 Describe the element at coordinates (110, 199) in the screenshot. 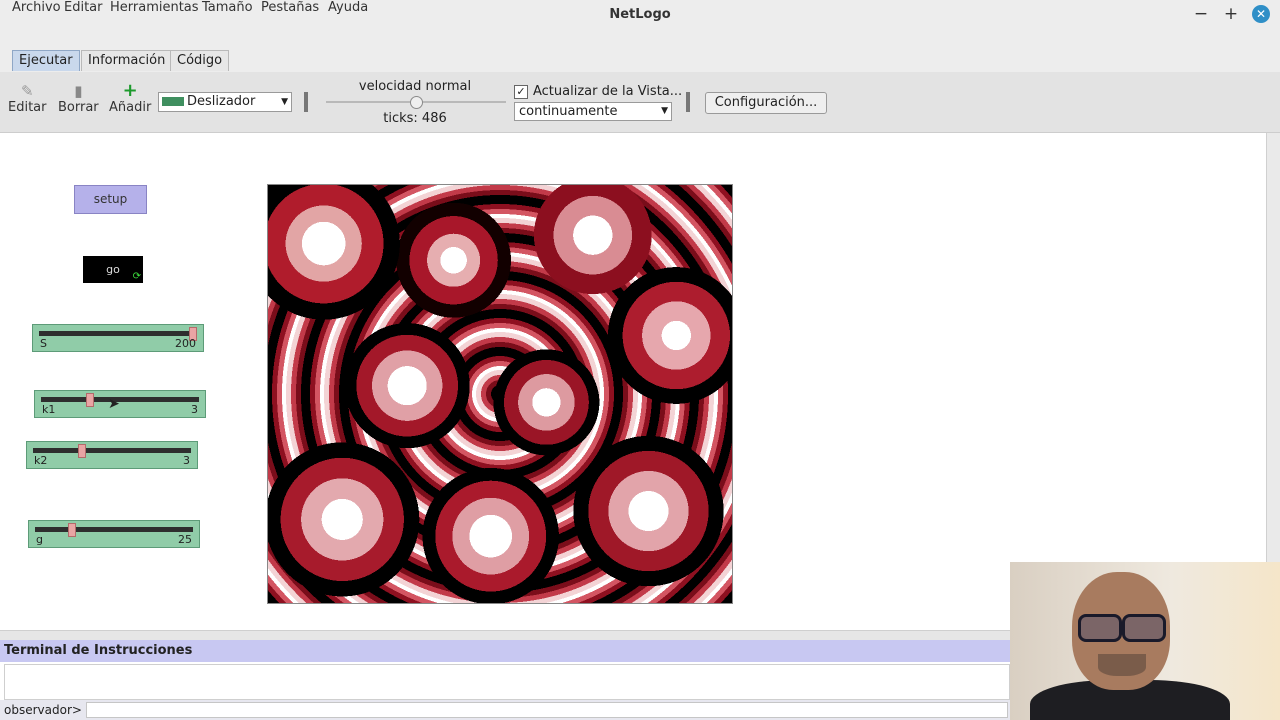

I see `setup-button: setup` at that location.